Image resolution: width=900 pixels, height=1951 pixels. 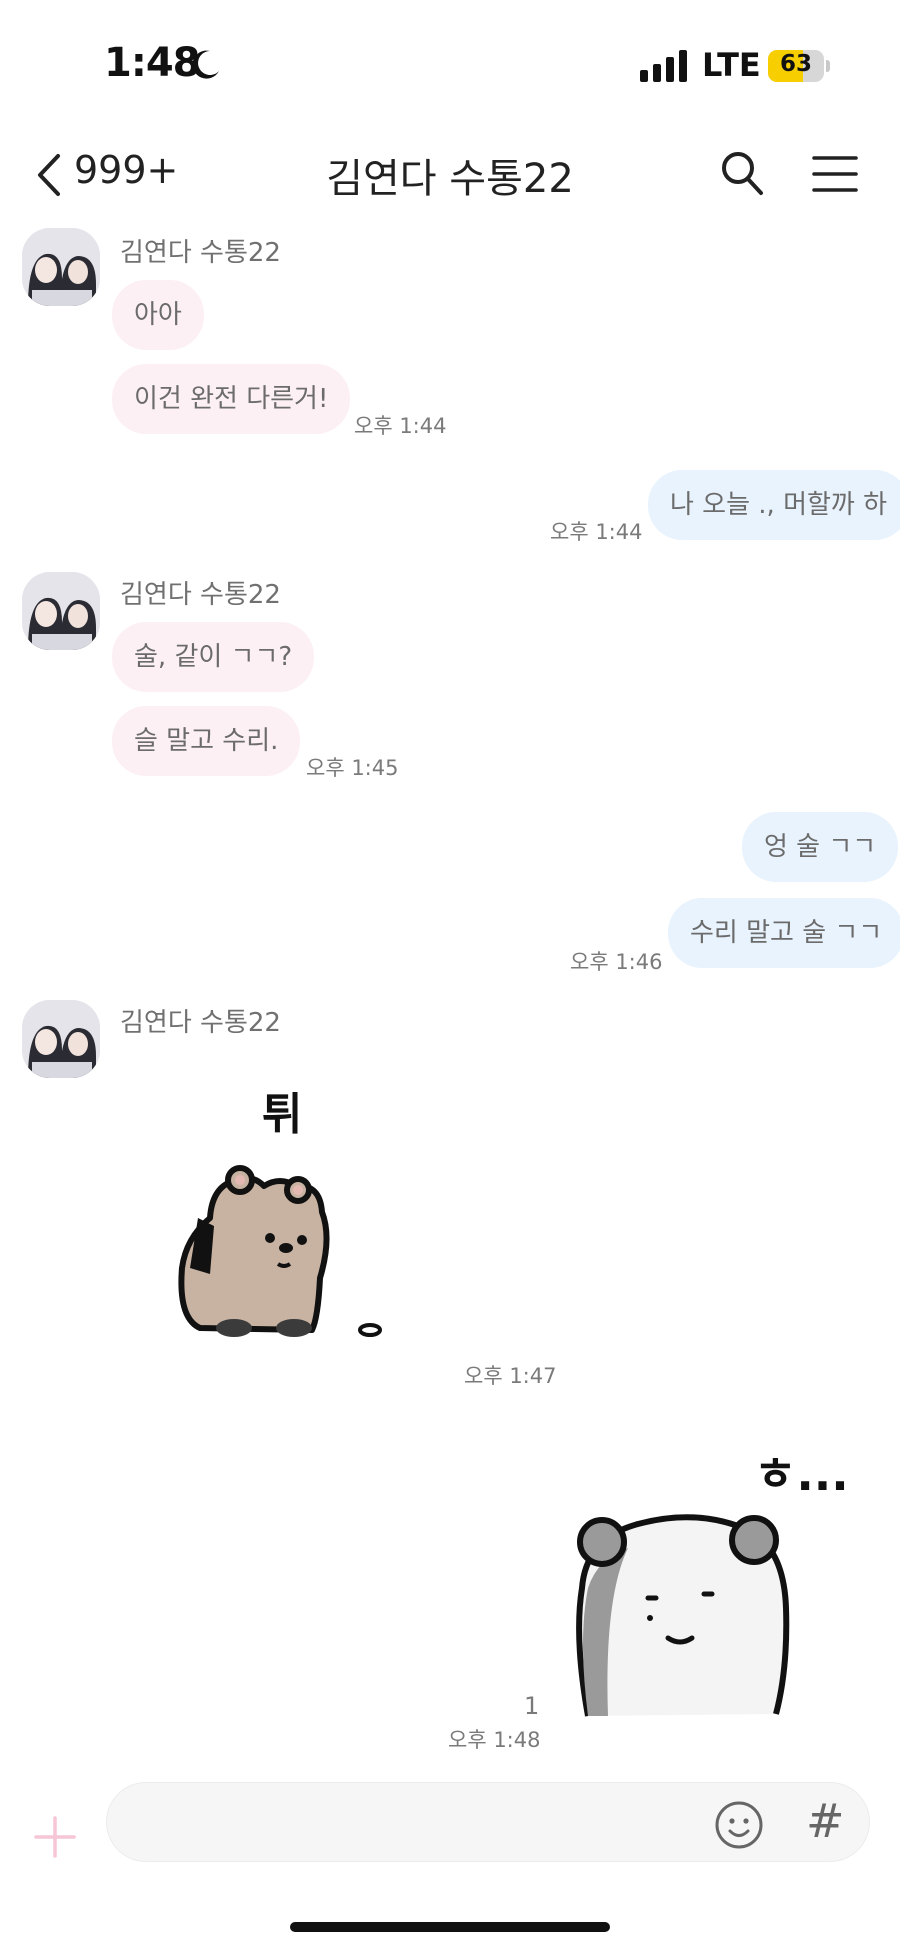 I want to click on message-time: 오후 1:46, so click(x=616, y=962).